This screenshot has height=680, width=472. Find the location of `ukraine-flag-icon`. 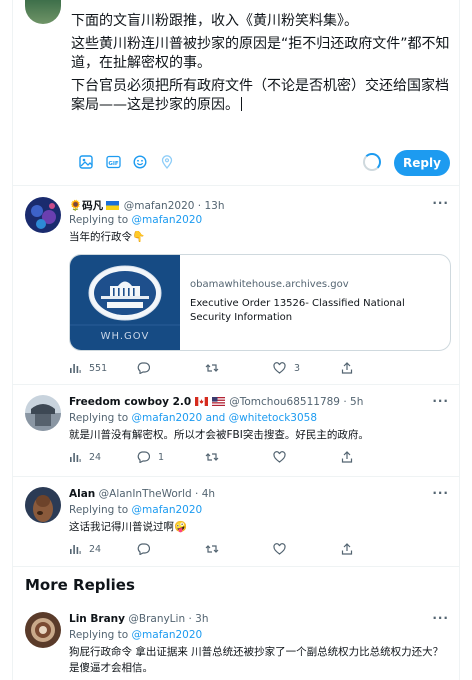

ukraine-flag-icon is located at coordinates (113, 206).